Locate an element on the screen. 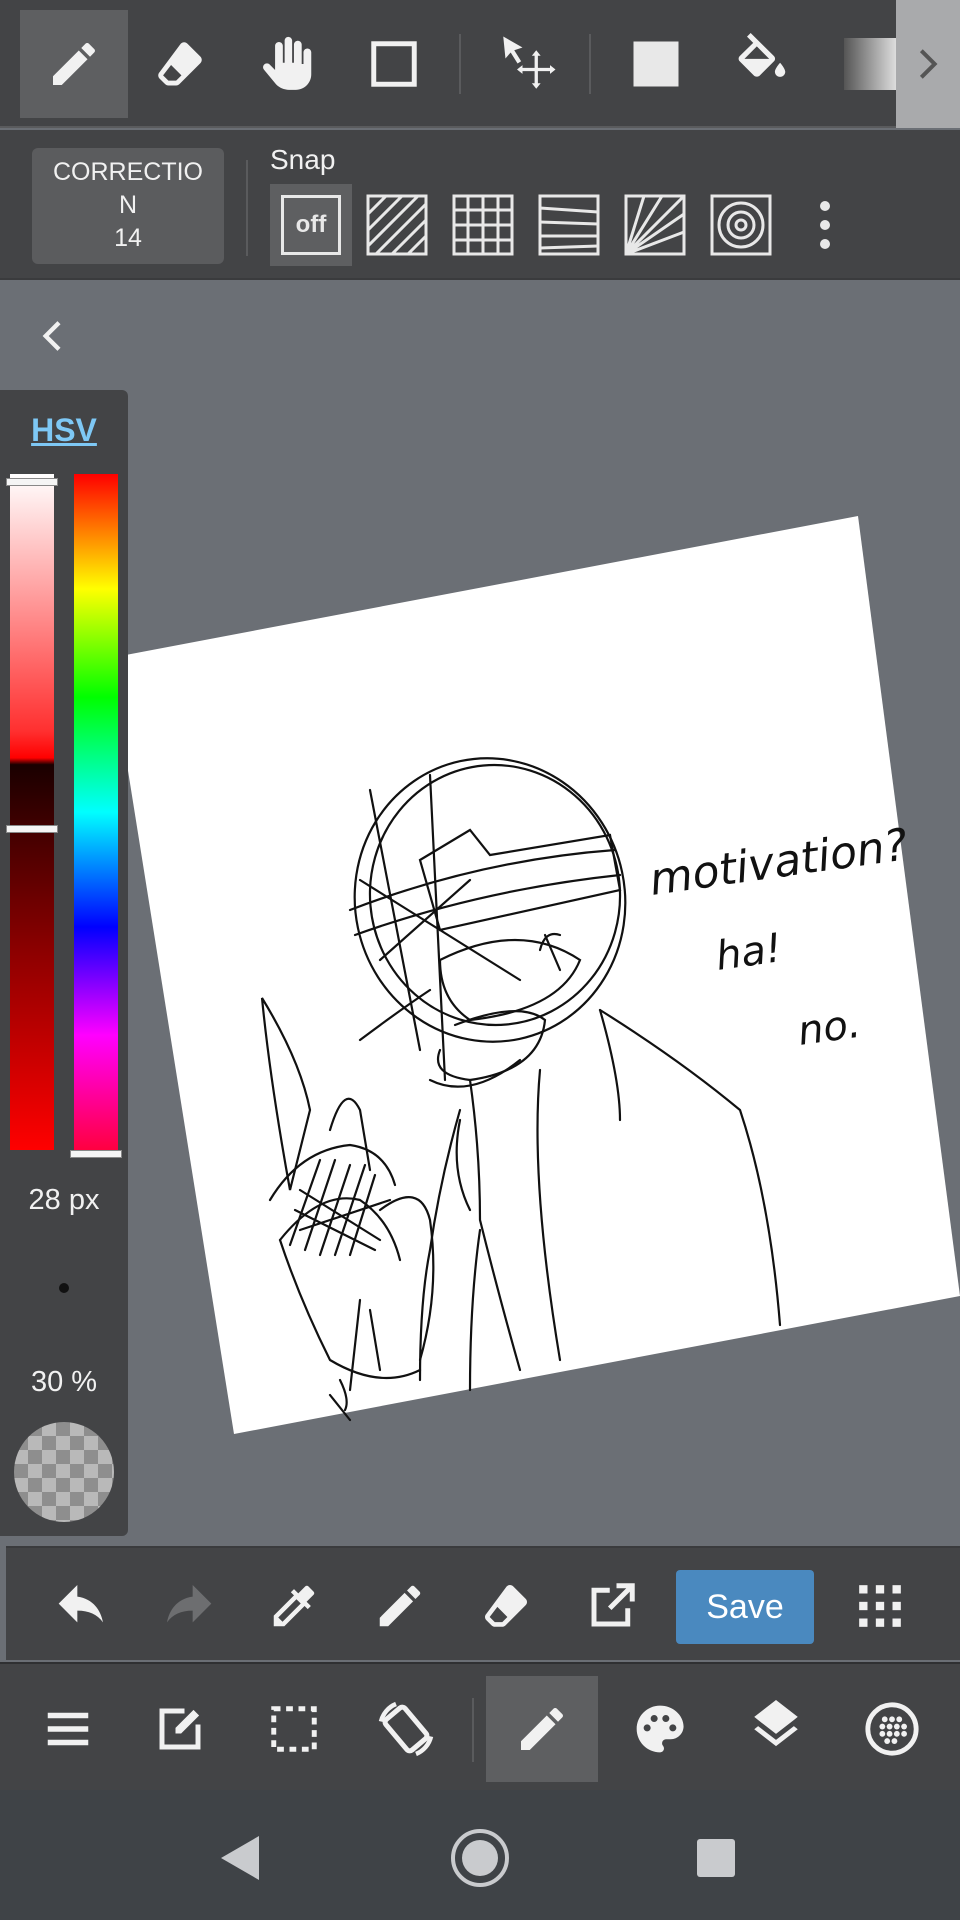 The image size is (960, 1920). square-outline-icon is located at coordinates (394, 64).